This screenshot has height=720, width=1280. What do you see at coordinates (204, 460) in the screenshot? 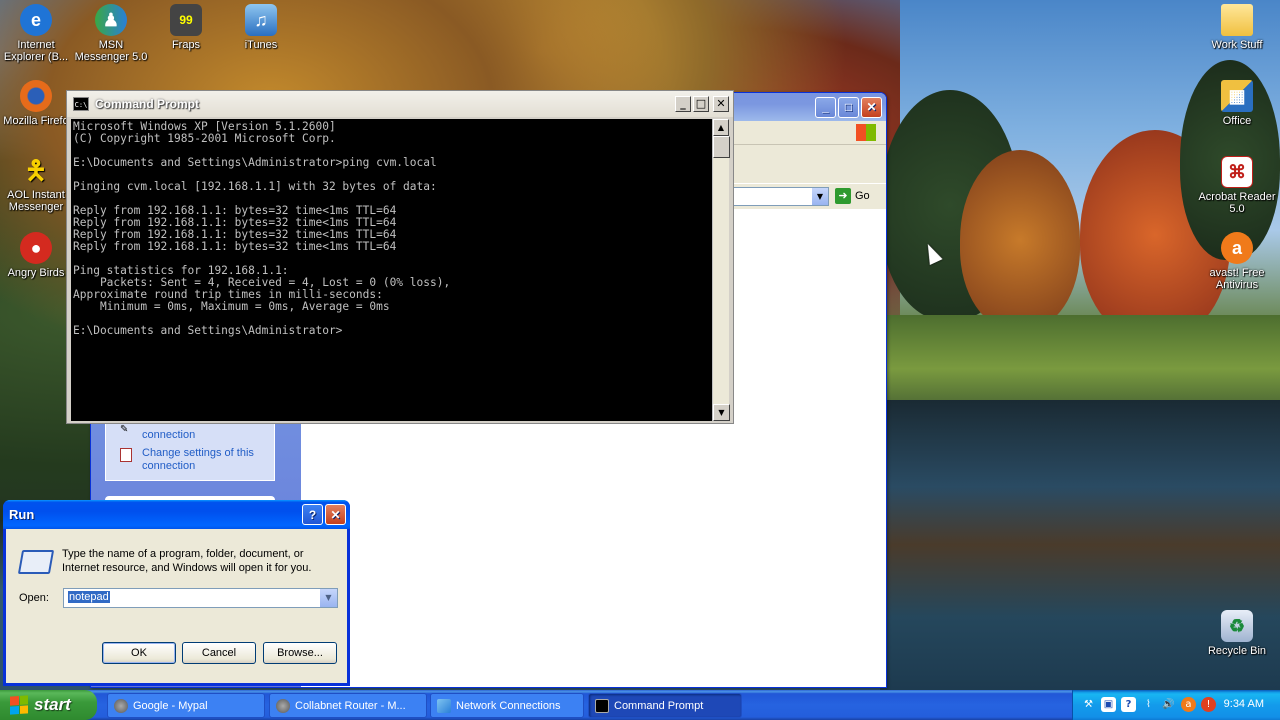
I see `task-link-change-settings: Change settings of this connection` at bounding box center [204, 460].